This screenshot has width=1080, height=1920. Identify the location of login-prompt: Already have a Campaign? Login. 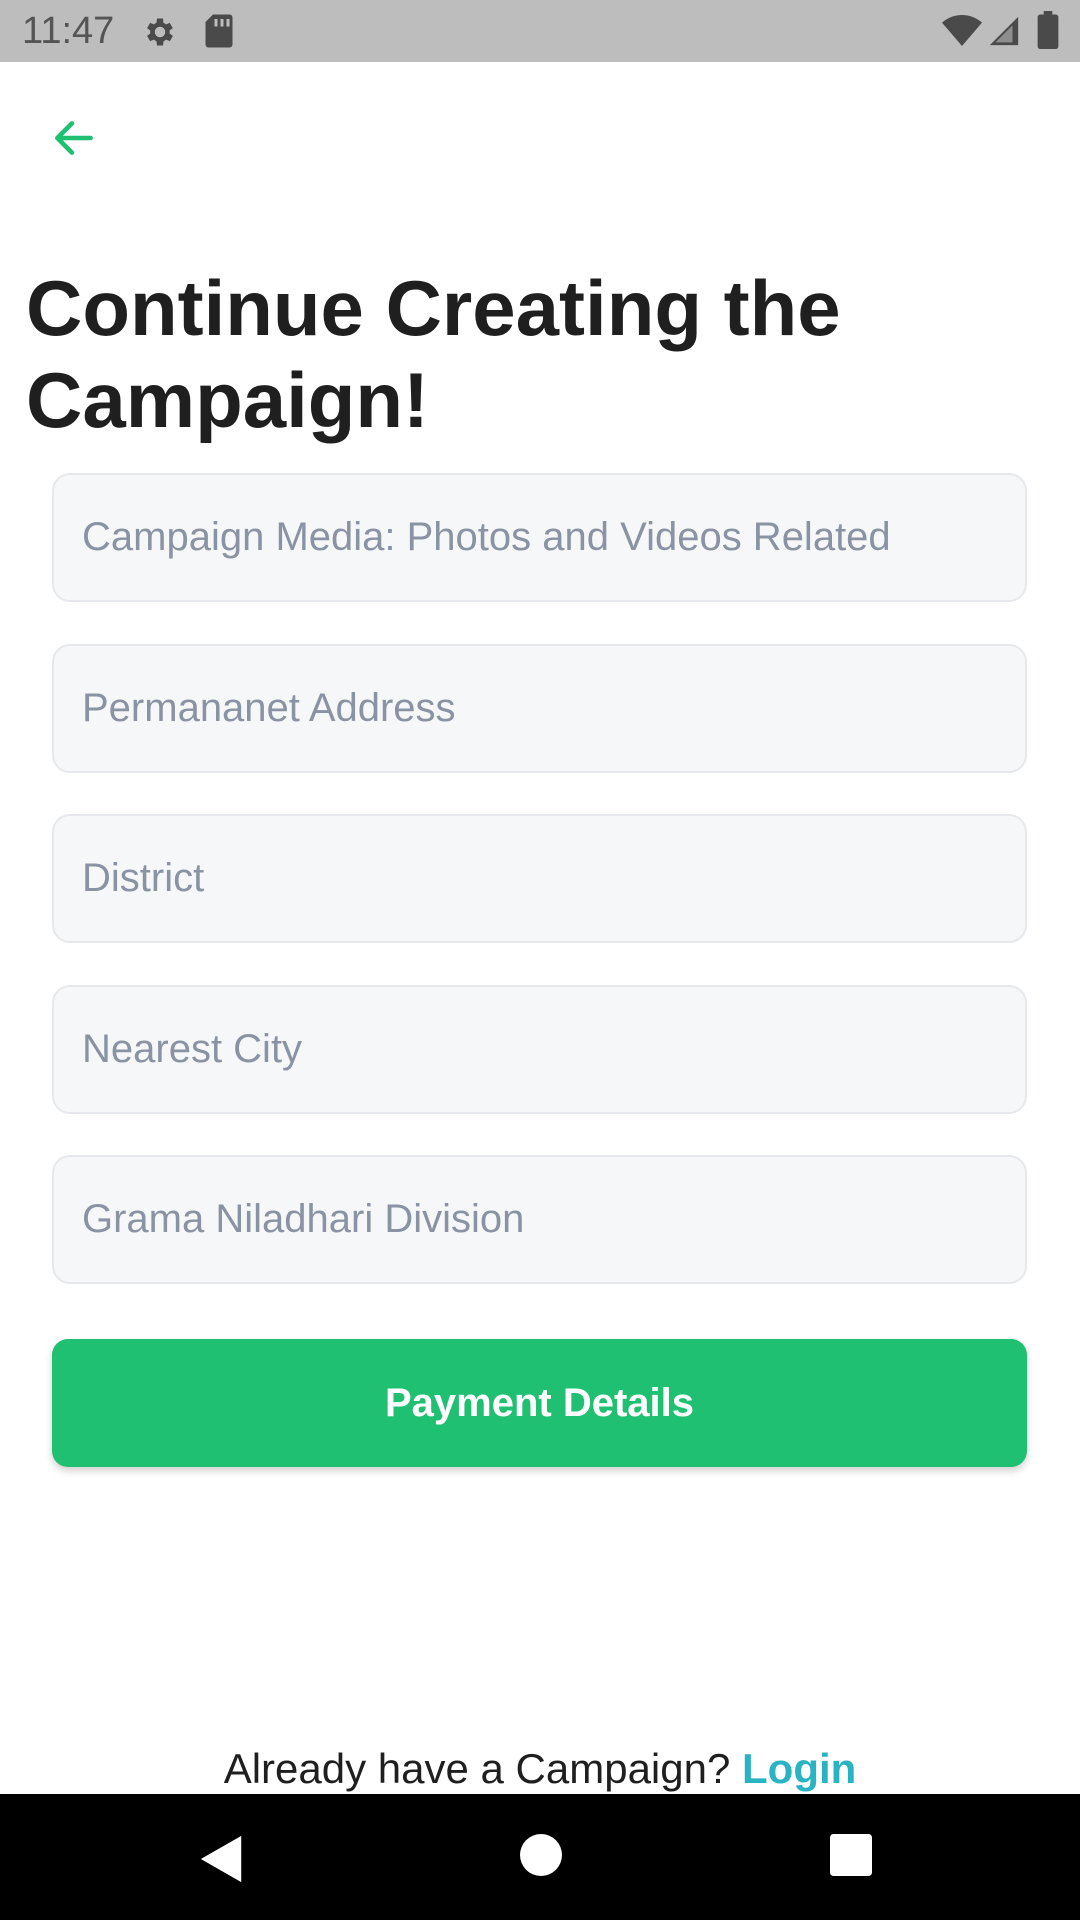
(540, 1769).